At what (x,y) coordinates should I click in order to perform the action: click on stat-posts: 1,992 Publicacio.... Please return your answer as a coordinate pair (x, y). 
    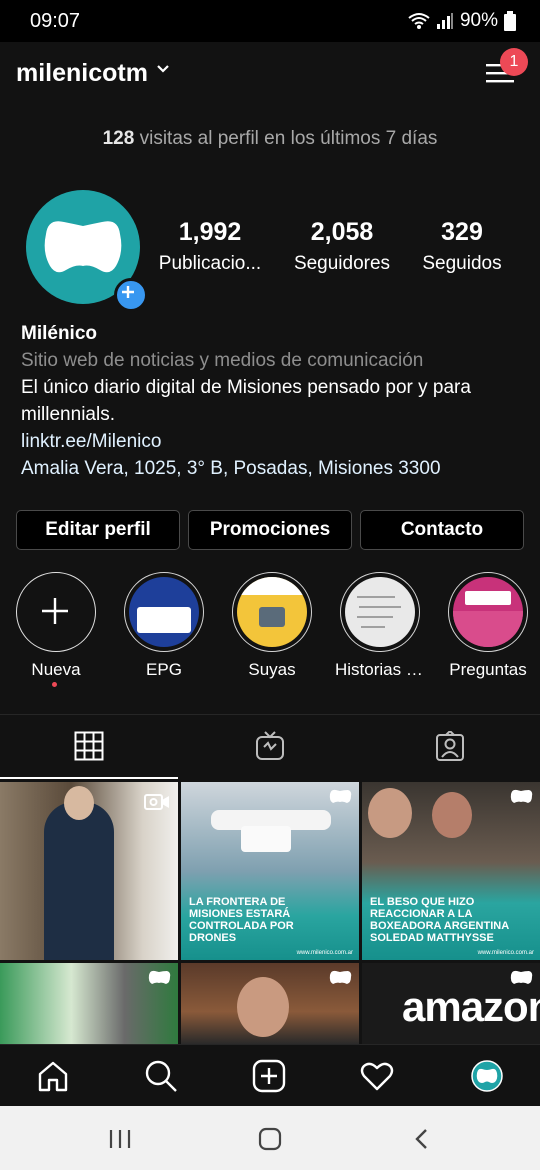
    Looking at the image, I should click on (210, 246).